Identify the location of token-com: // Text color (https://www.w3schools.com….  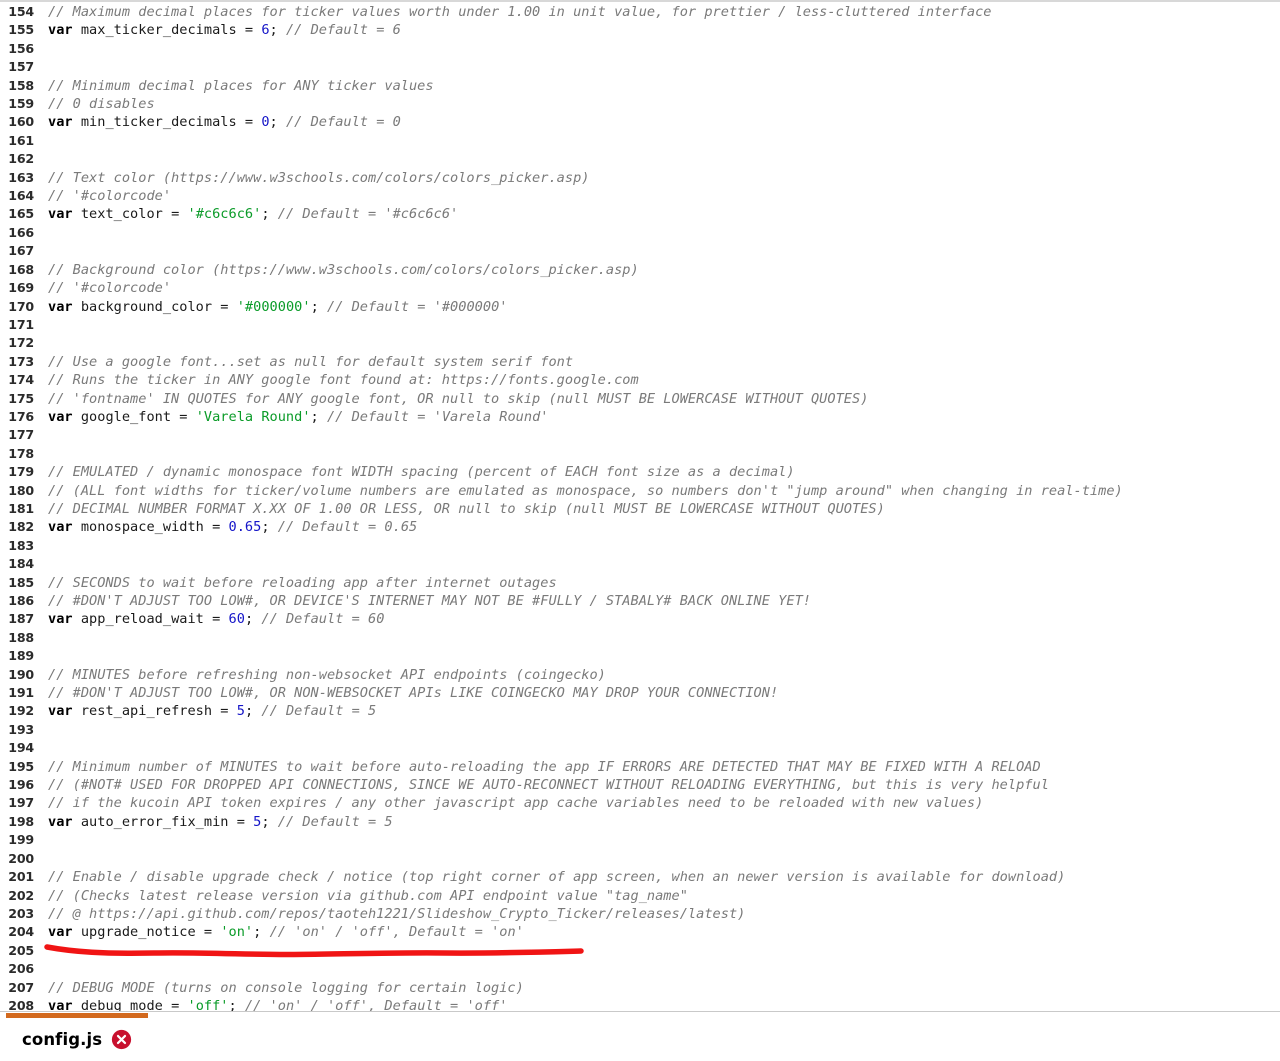
(319, 177).